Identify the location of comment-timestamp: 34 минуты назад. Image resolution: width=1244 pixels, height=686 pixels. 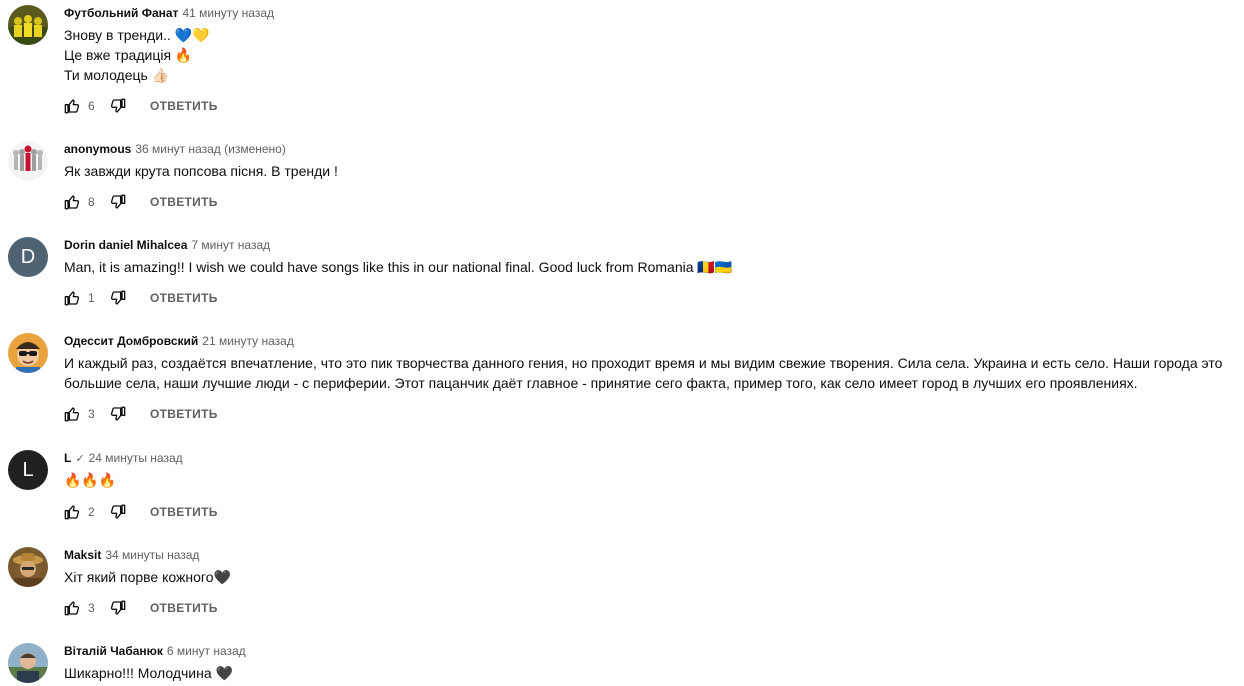
(152, 555).